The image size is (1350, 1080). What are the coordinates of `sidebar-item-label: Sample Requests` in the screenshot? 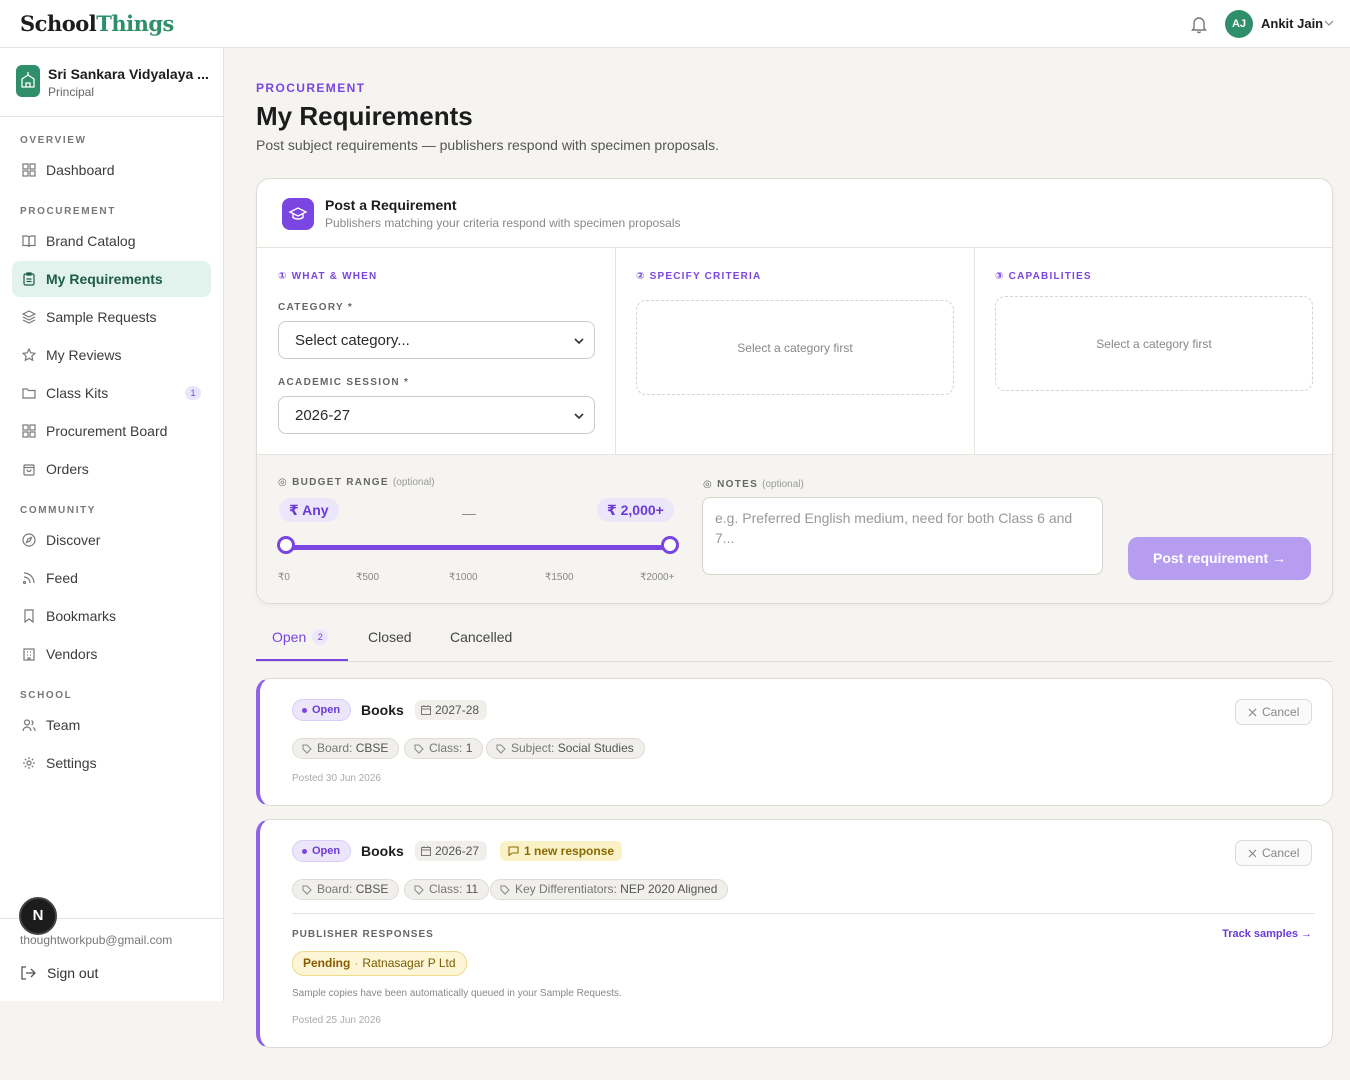 It's located at (101, 317).